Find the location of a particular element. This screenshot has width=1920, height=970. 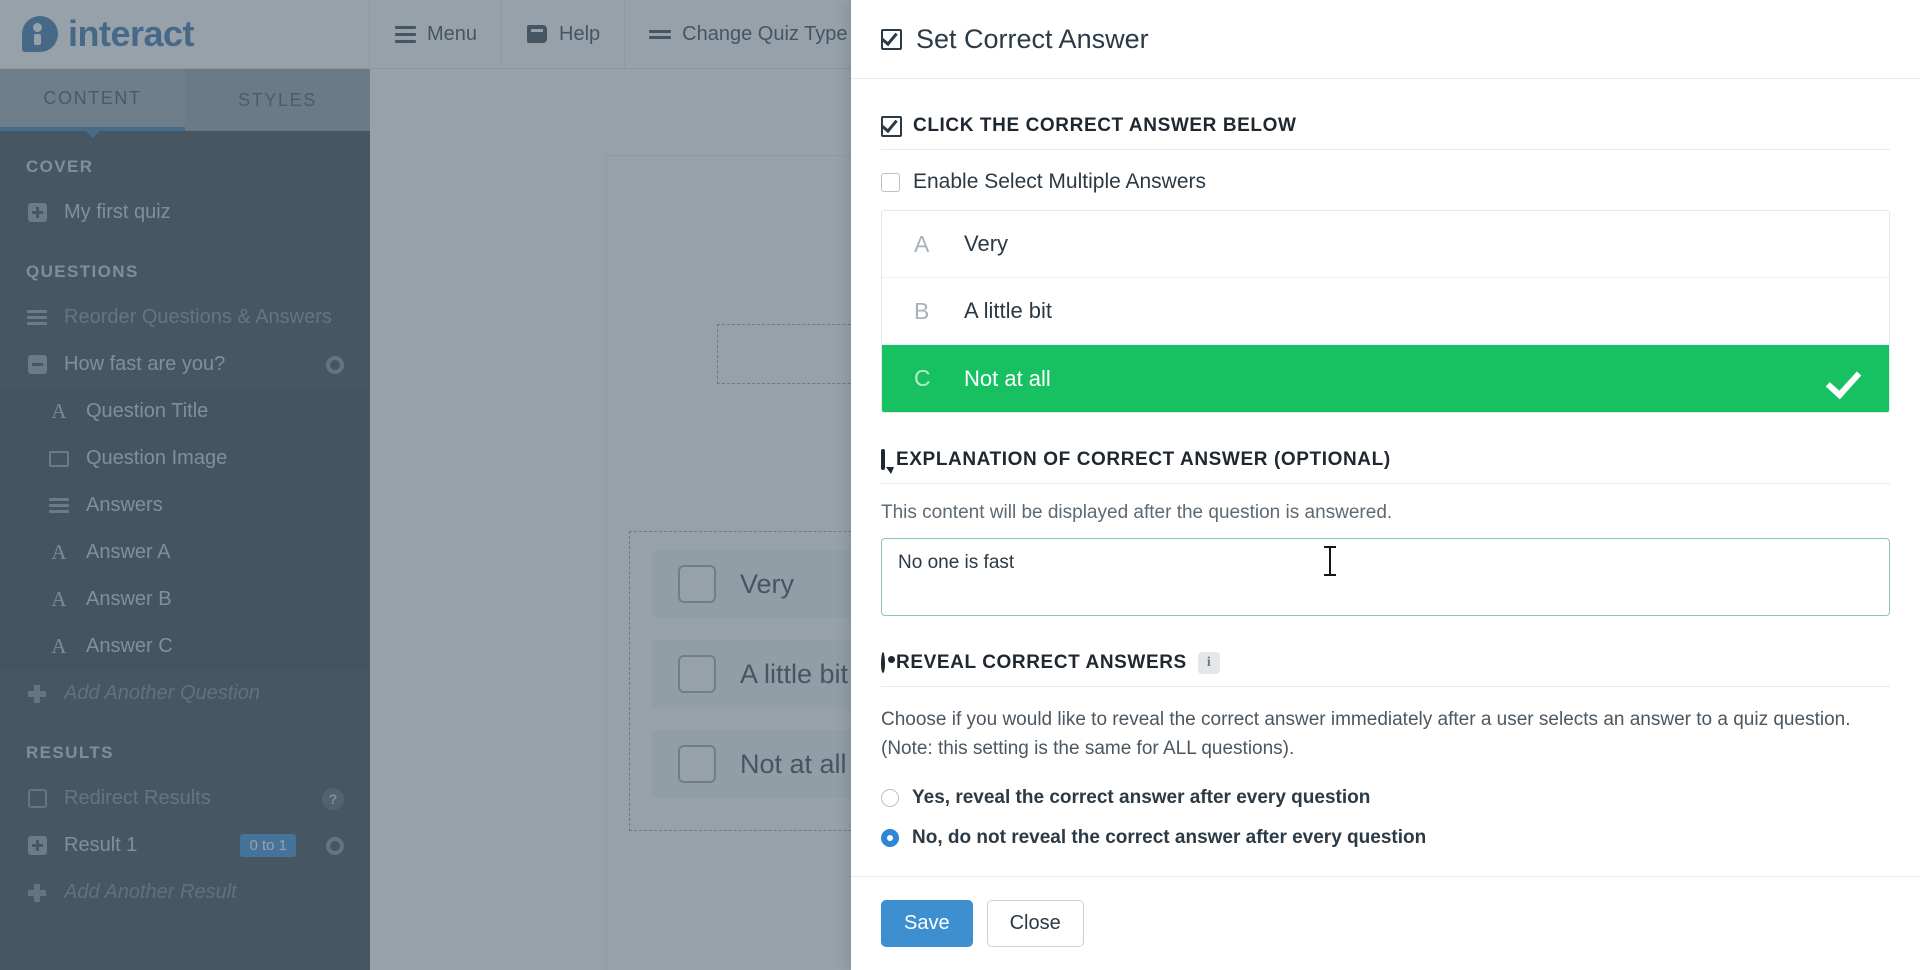

brand-name: interact is located at coordinates (131, 33).